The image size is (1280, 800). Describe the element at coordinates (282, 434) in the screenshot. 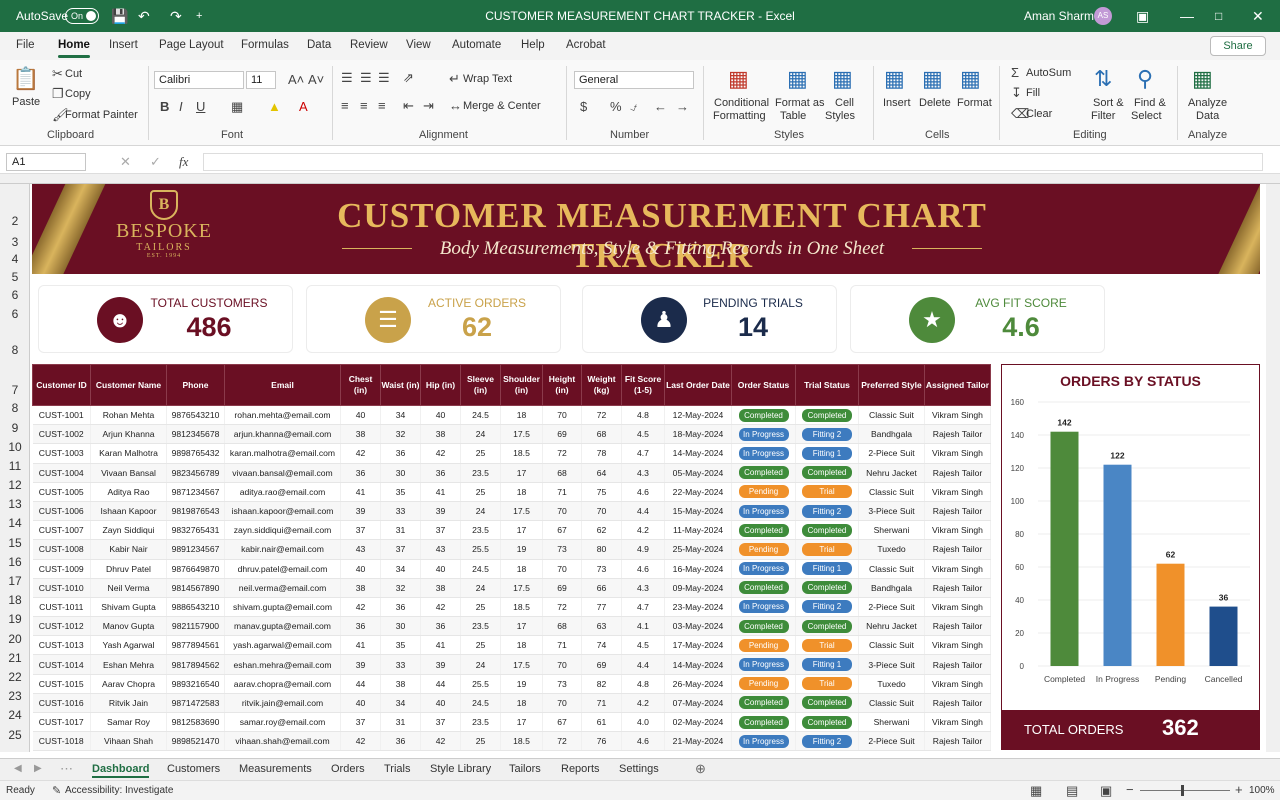

I see `table-cell: arjun.khanna@email.com` at that location.